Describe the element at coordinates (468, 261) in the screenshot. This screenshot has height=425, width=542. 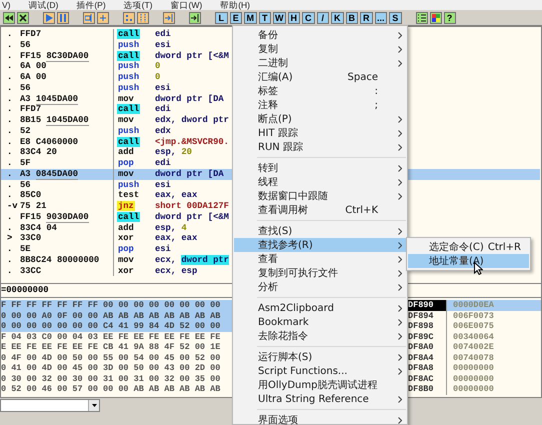
I see `menu-item: 地址常量(A)` at that location.